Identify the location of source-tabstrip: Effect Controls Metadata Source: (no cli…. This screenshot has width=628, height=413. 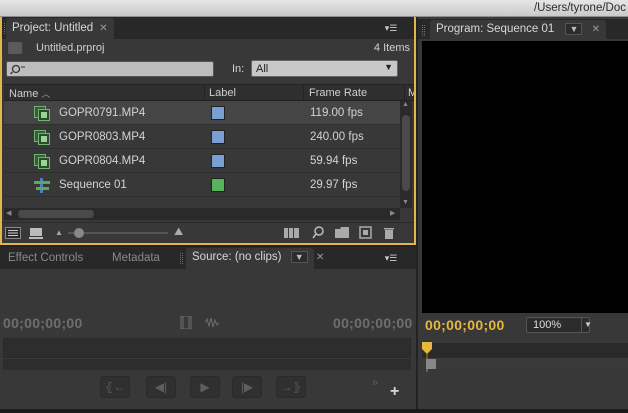
(208, 258).